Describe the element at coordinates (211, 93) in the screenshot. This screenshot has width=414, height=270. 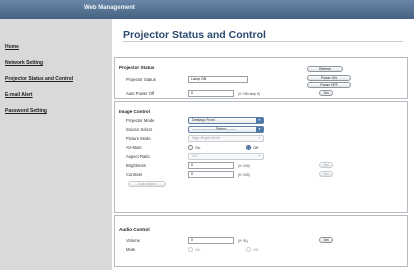
I see `auto-power-off-input: 0` at that location.